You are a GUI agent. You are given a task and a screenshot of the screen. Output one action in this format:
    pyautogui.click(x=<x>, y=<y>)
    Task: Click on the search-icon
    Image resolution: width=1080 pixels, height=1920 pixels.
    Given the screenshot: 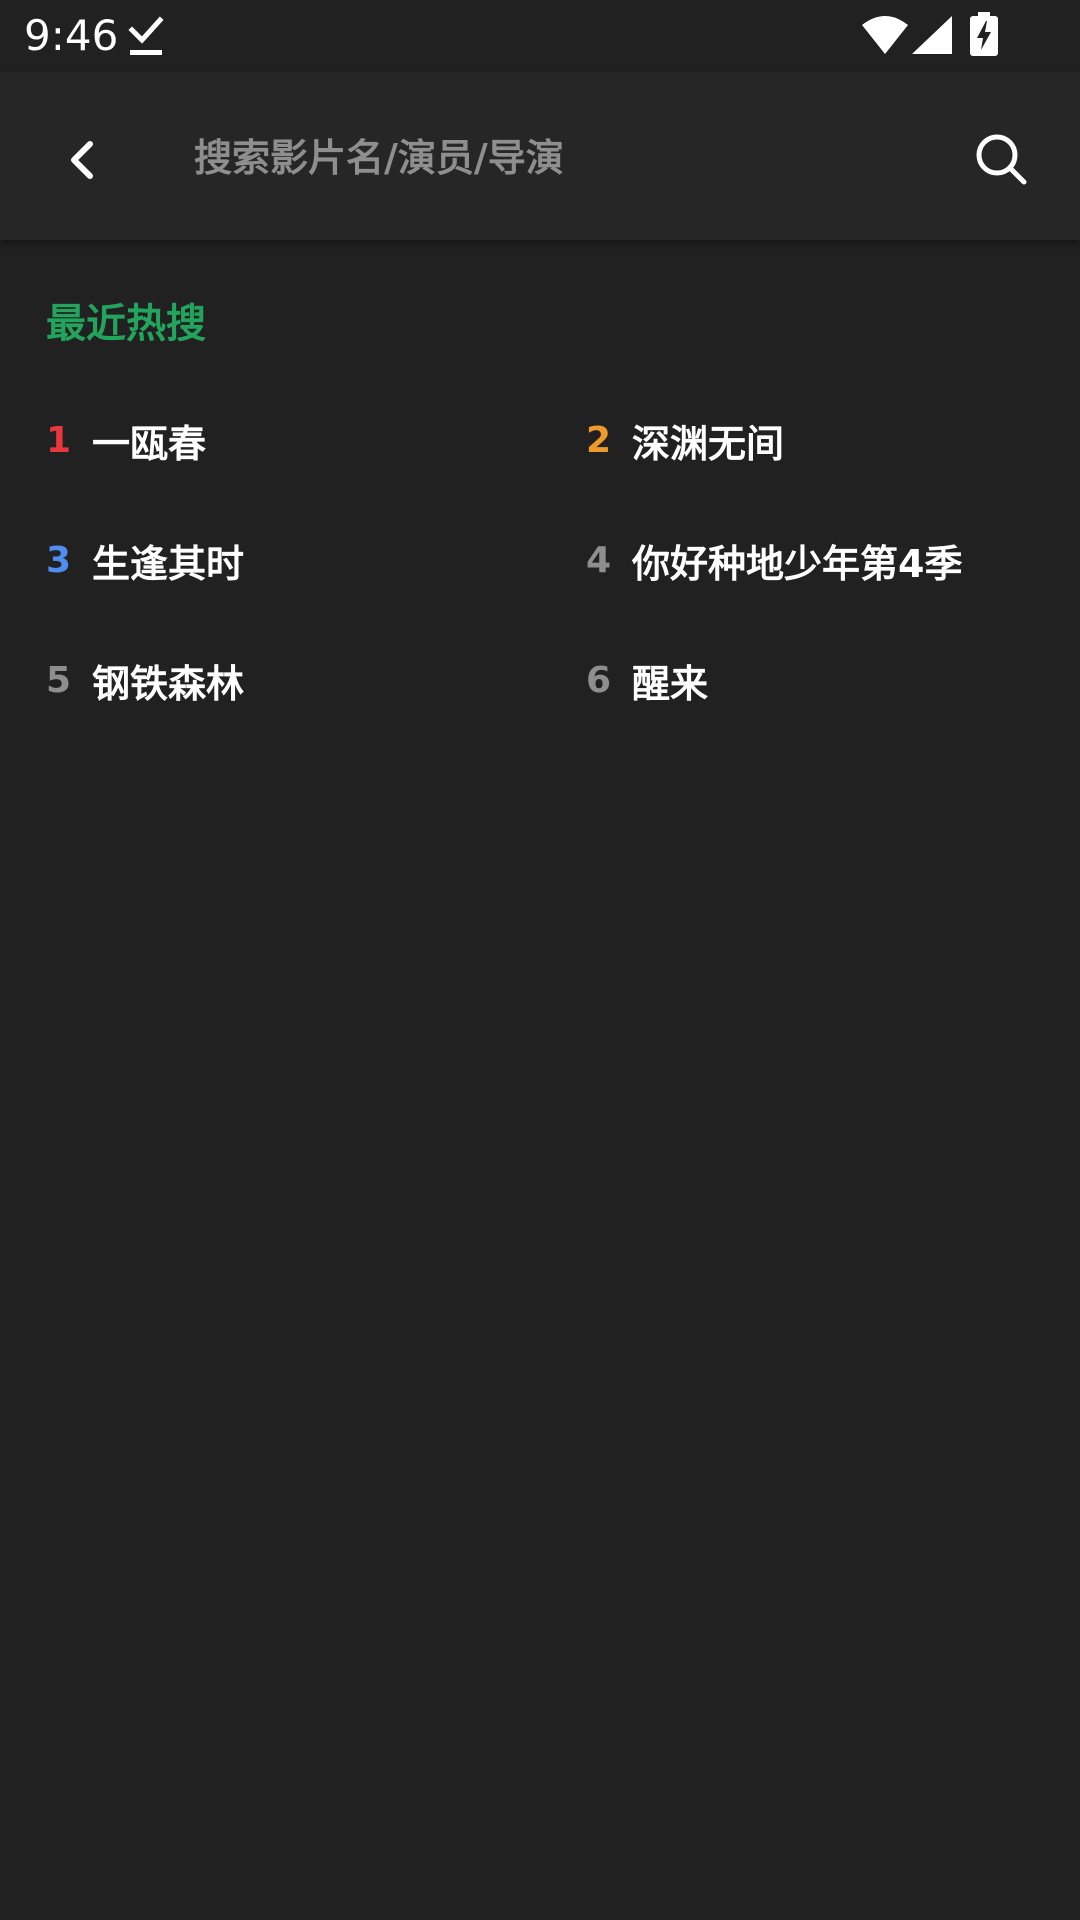 What is the action you would take?
    pyautogui.click(x=1001, y=159)
    